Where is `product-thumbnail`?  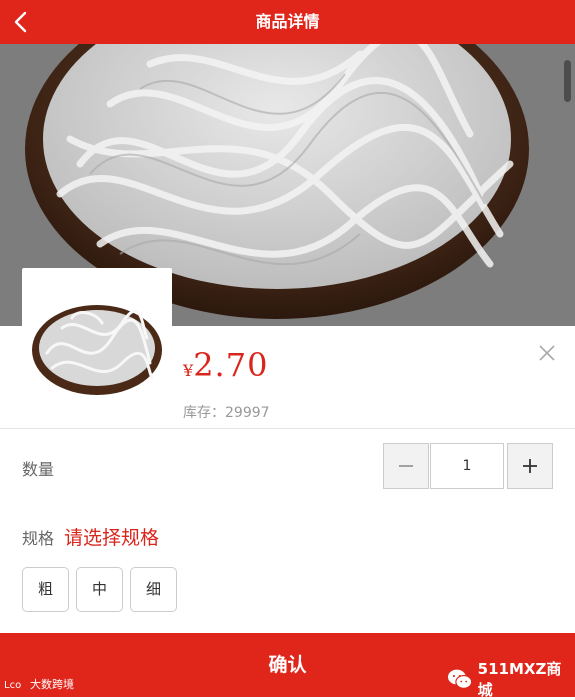 product-thumbnail is located at coordinates (97, 343).